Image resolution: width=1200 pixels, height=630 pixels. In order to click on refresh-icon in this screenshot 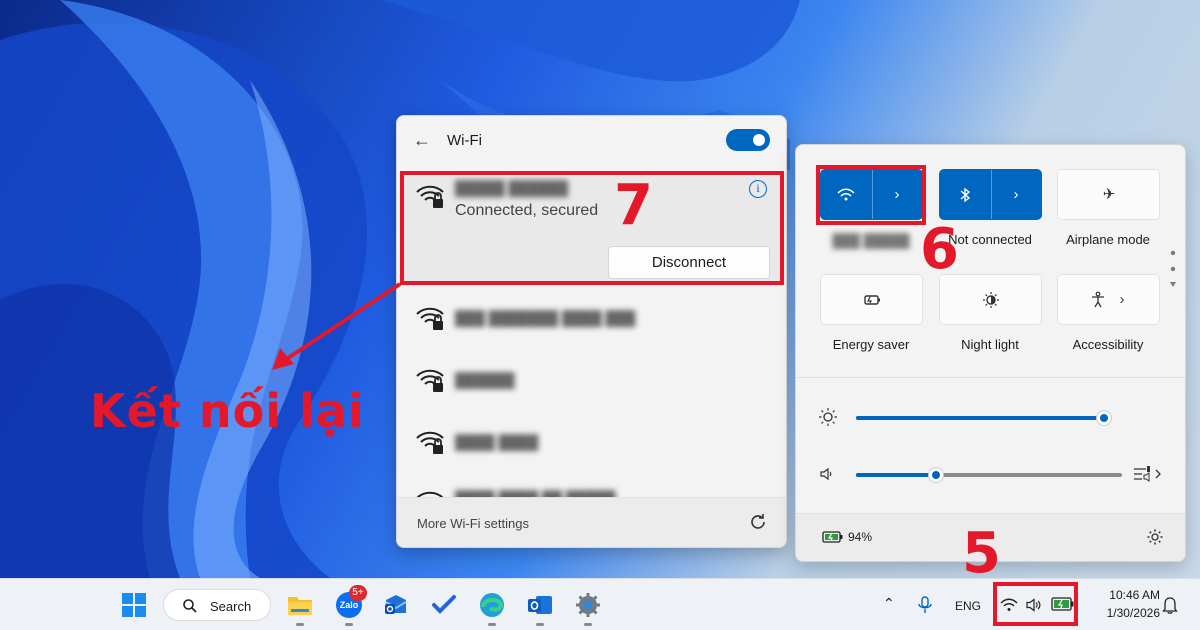, I will do `click(758, 522)`.